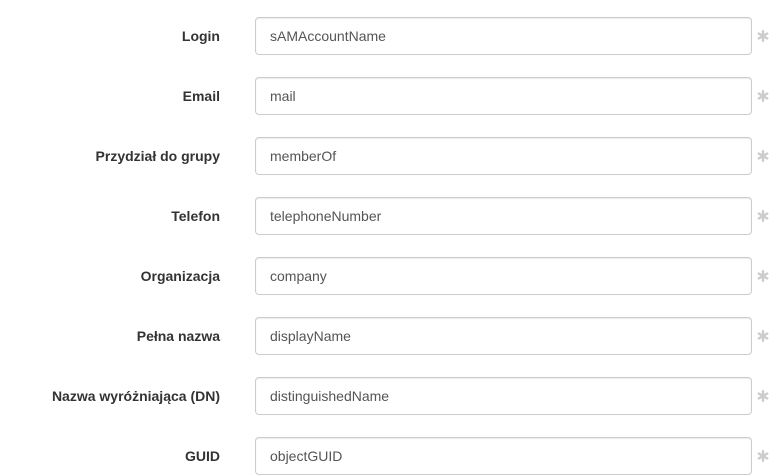 Image resolution: width=770 pixels, height=475 pixels. What do you see at coordinates (201, 96) in the screenshot?
I see `email-label: Email` at bounding box center [201, 96].